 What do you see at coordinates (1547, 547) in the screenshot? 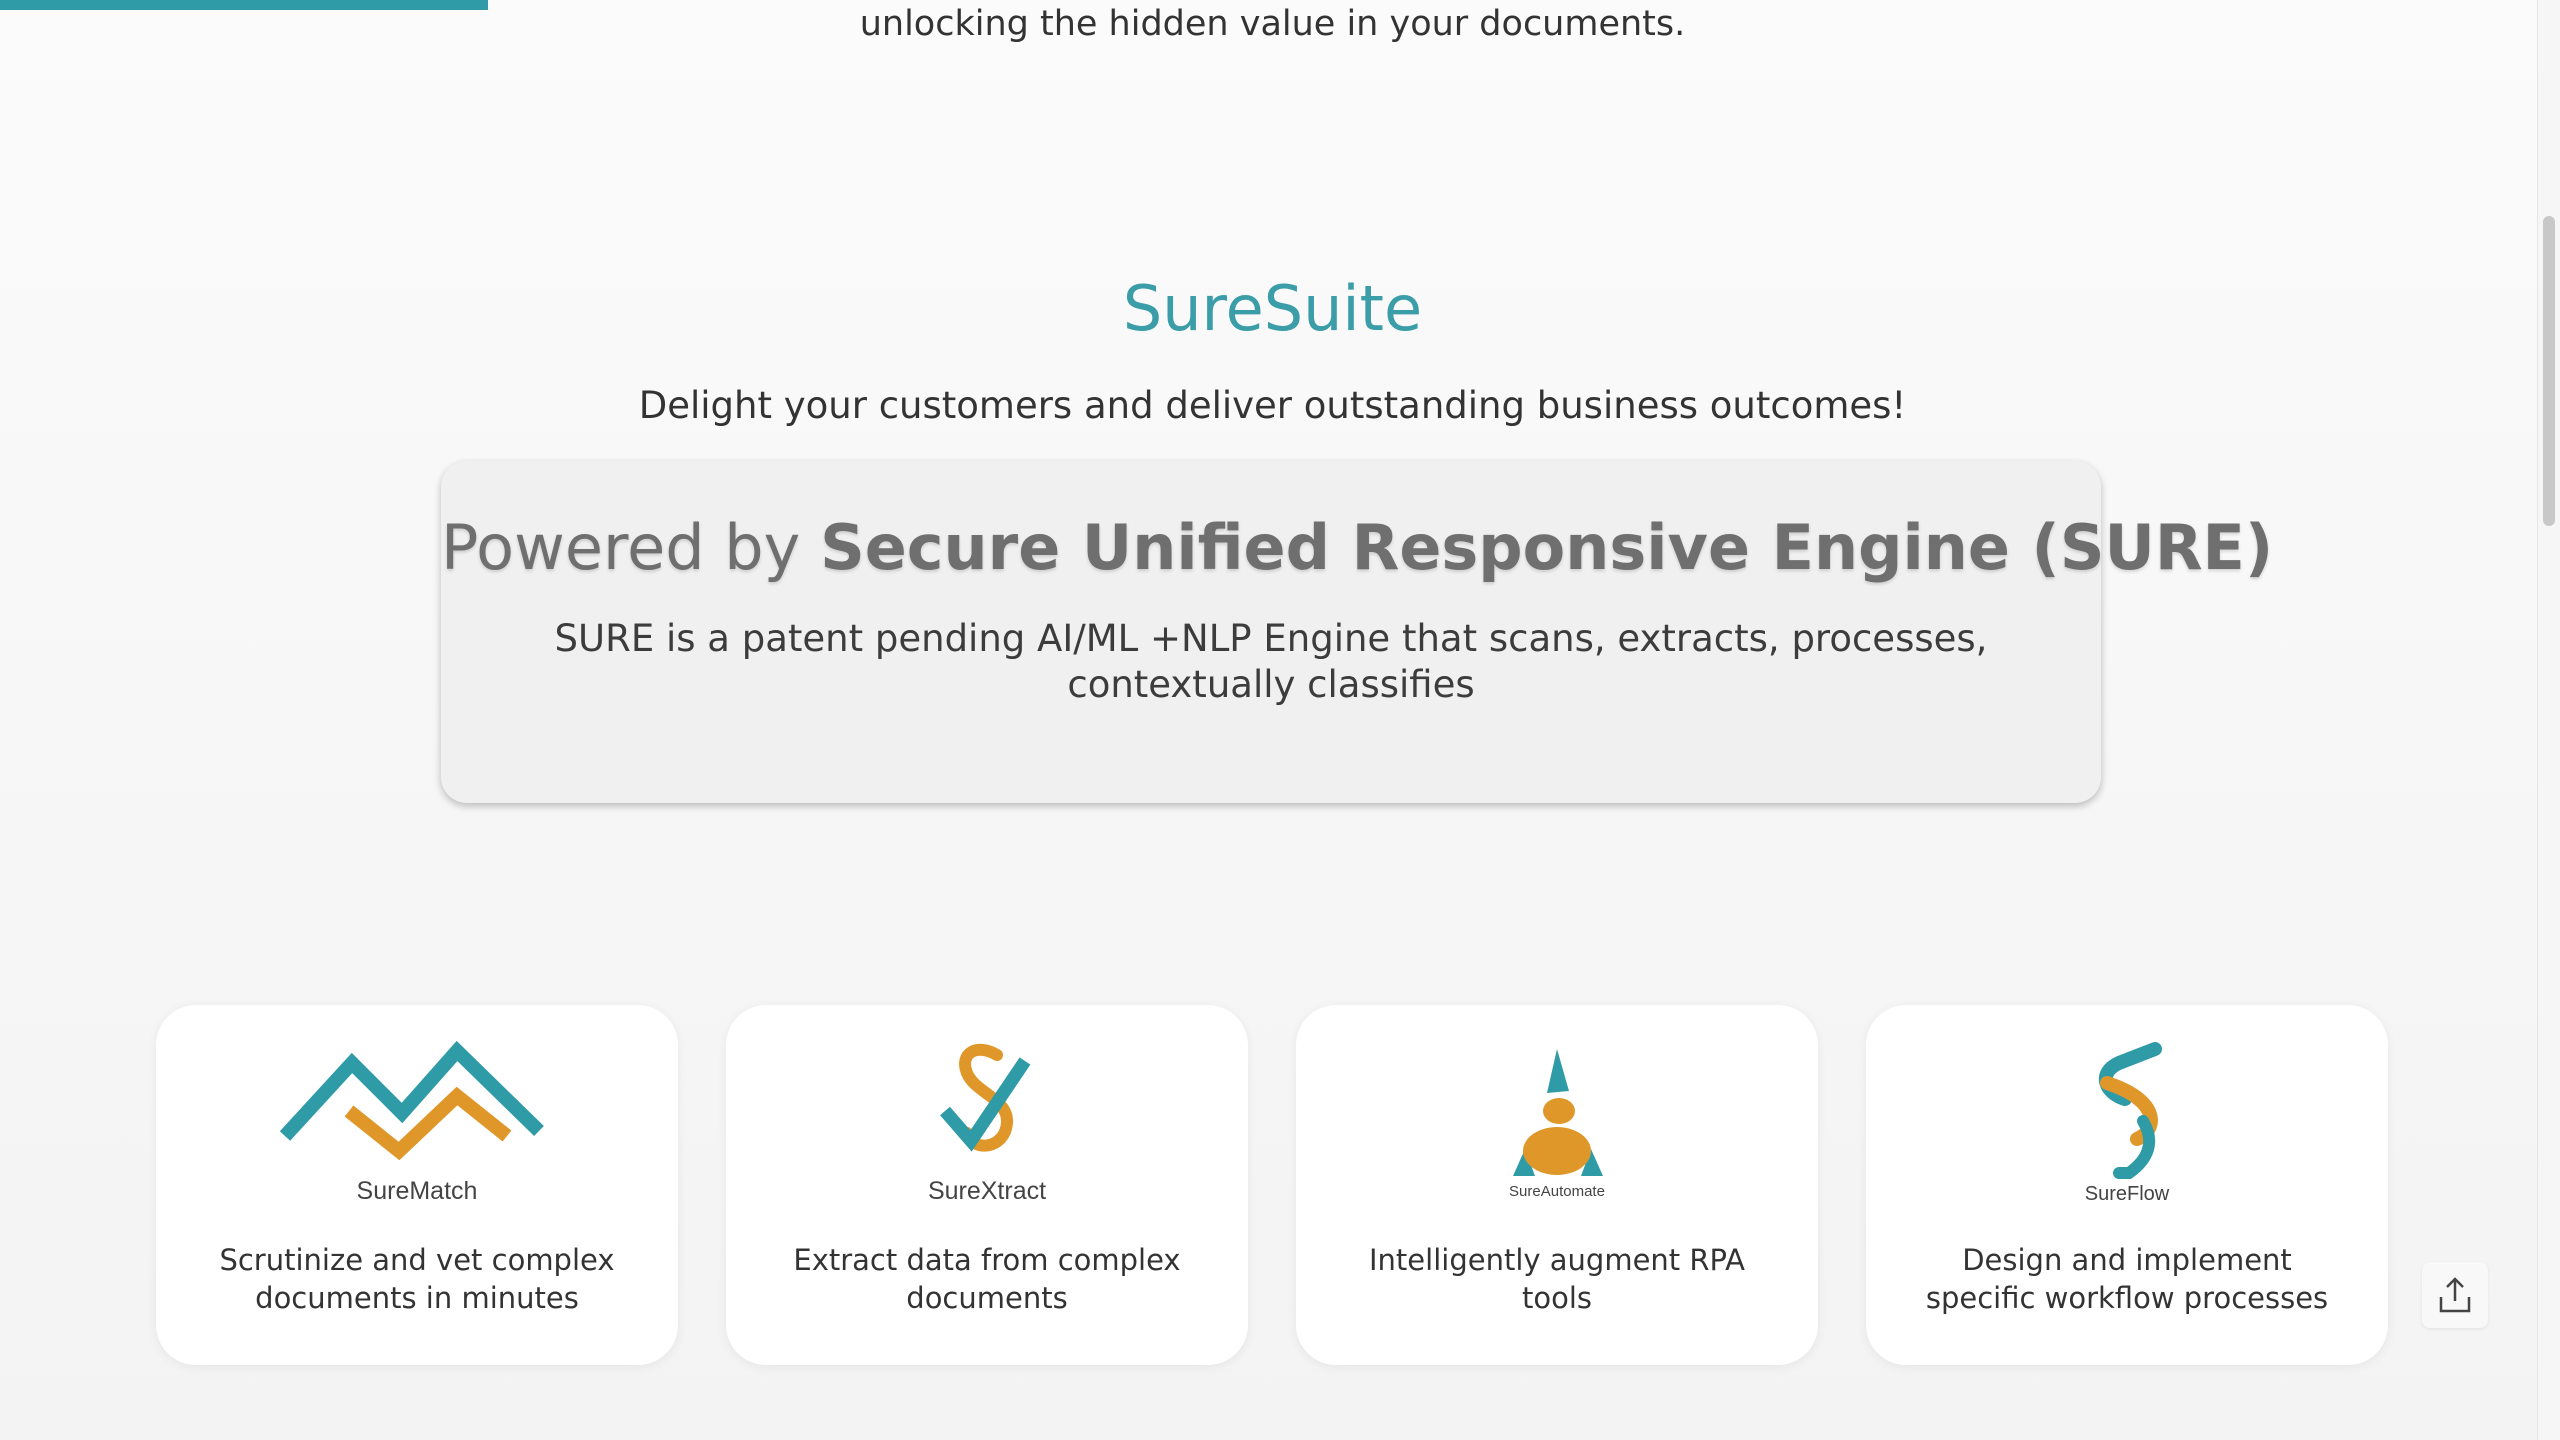
I see `engine-heading-name: Secure Unified Responsive Engine (SURE)` at bounding box center [1547, 547].